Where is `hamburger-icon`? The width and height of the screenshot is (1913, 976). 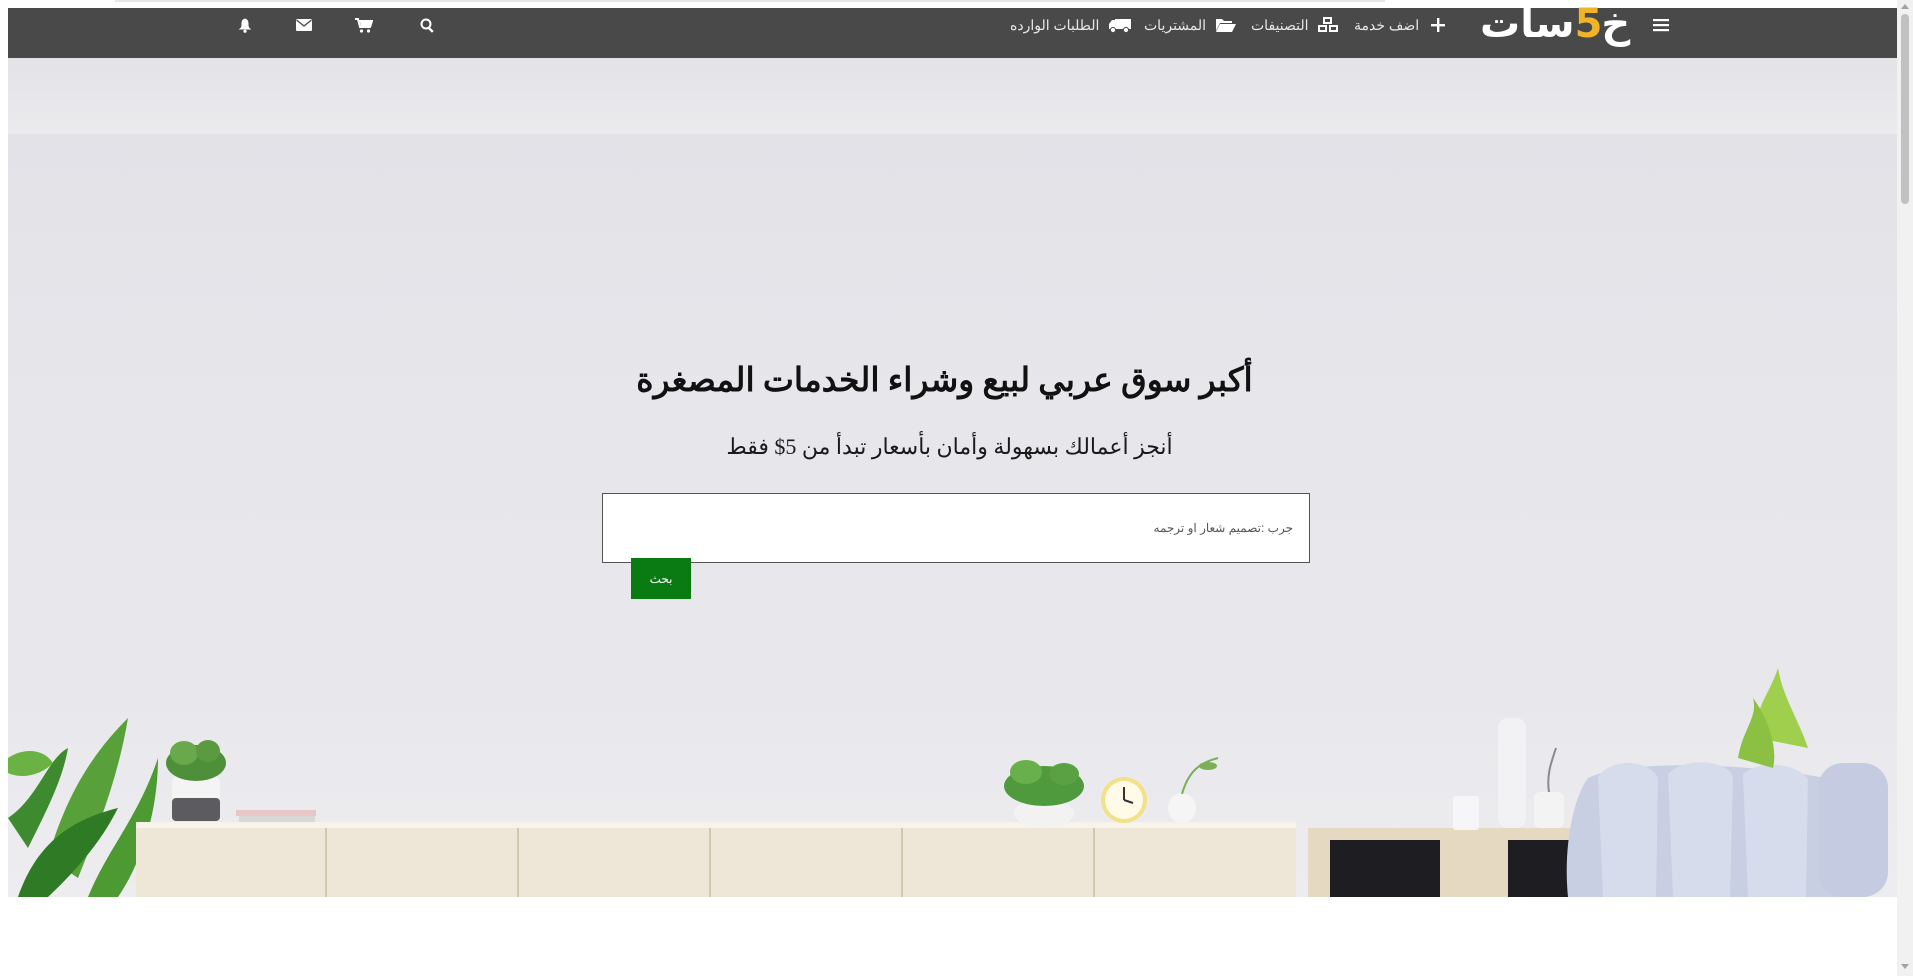 hamburger-icon is located at coordinates (1661, 25).